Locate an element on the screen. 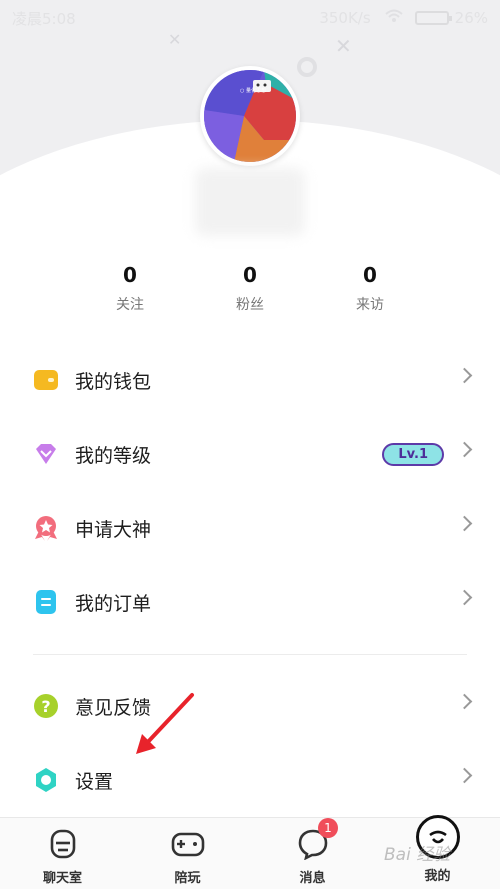 The image size is (500, 889). watermark: Bai 经验 is located at coordinates (417, 855).